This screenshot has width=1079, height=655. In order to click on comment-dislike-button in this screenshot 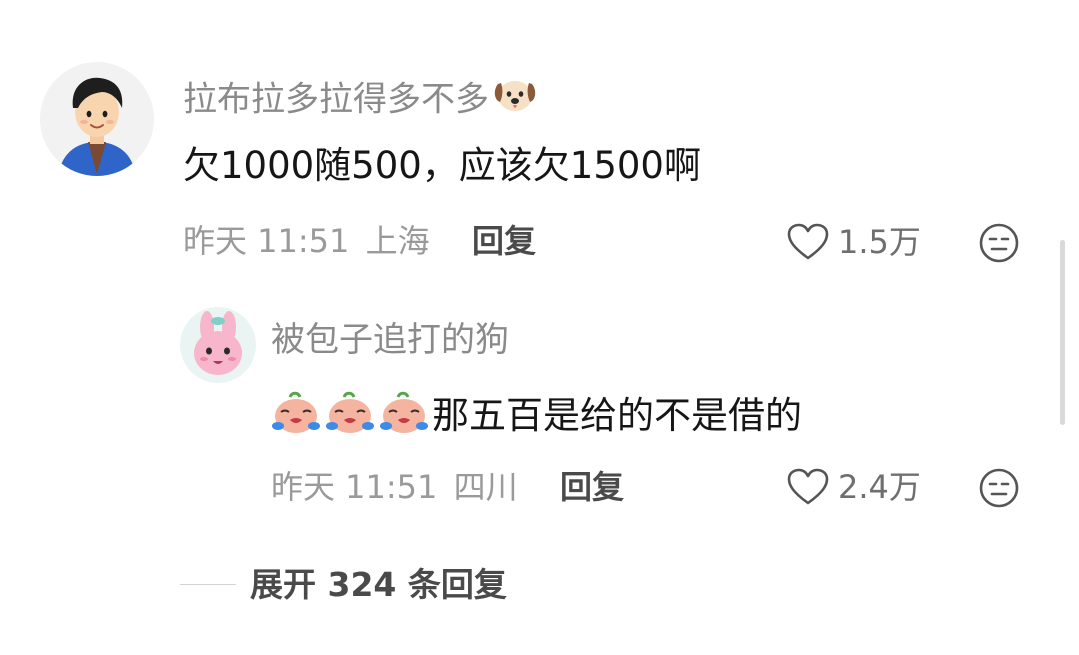, I will do `click(999, 245)`.